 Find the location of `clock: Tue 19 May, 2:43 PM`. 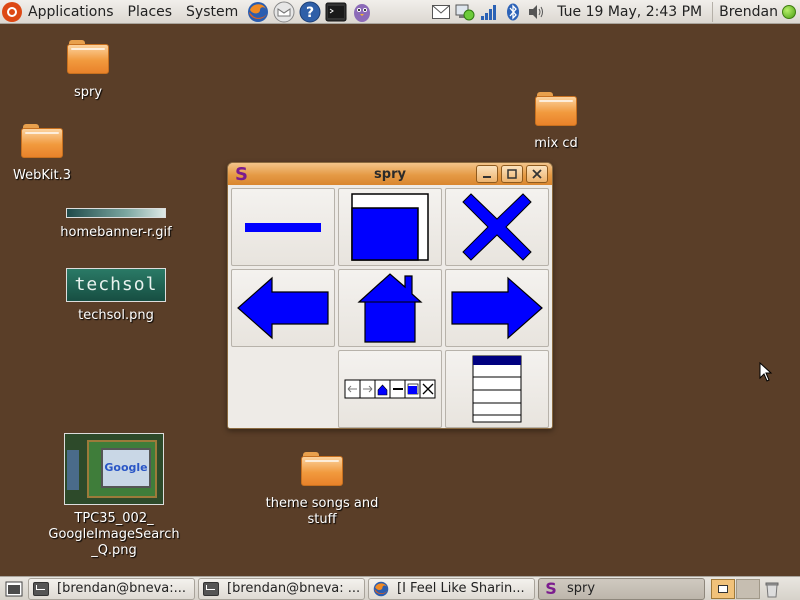

clock: Tue 19 May, 2:43 PM is located at coordinates (630, 12).